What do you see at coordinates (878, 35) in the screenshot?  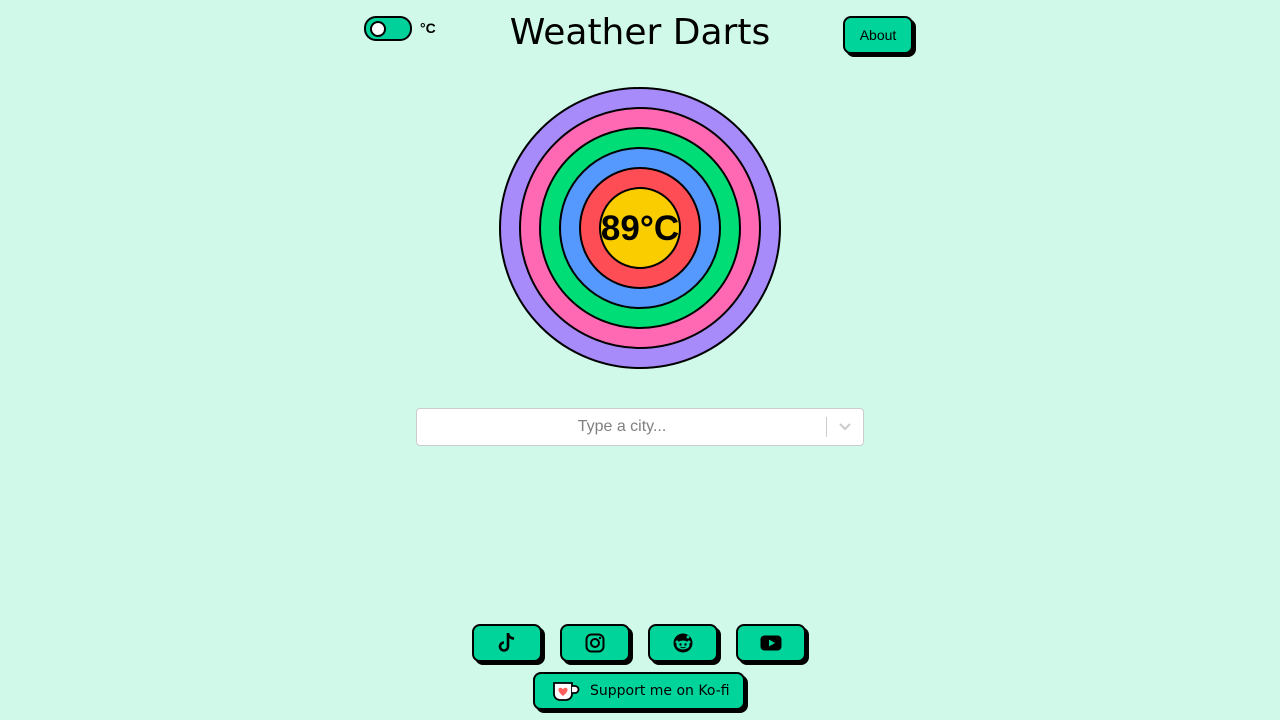 I see `about-button: About` at bounding box center [878, 35].